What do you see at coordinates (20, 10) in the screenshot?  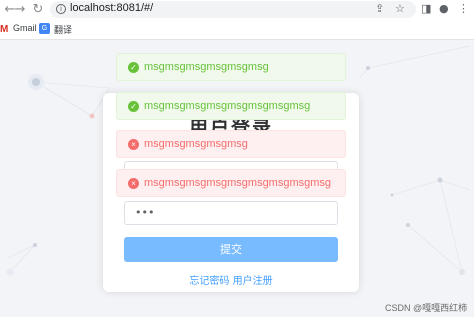 I see `forward-arrow-icon: →` at bounding box center [20, 10].